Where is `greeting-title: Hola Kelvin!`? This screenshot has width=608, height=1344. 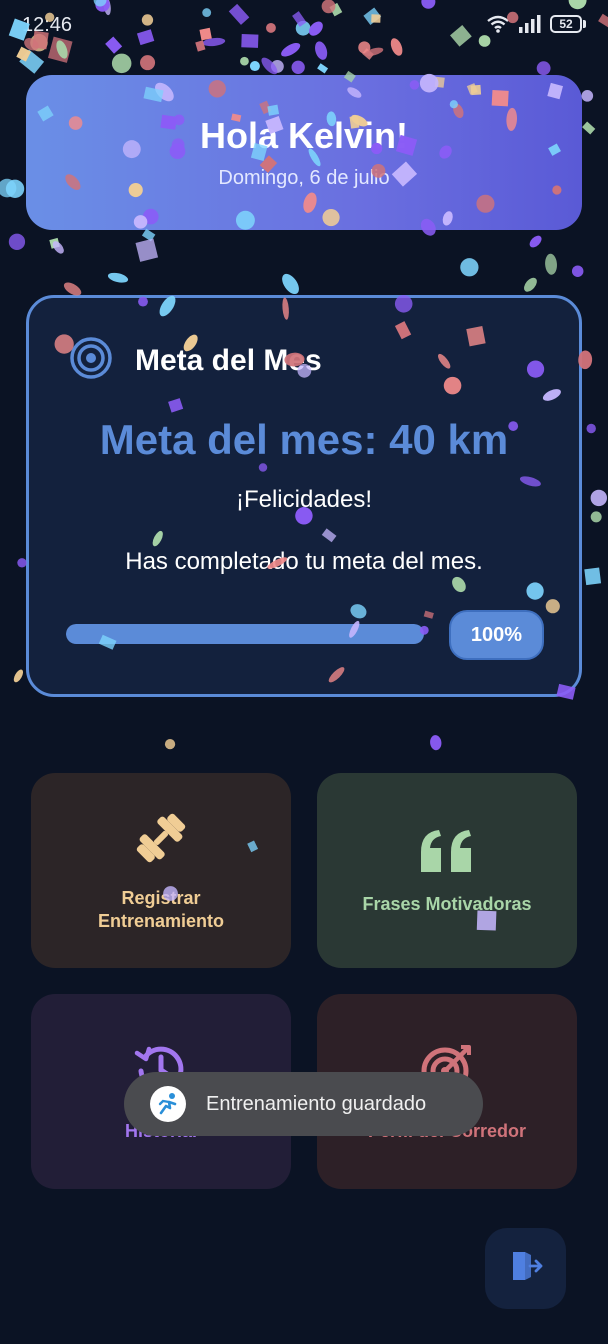 greeting-title: Hola Kelvin! is located at coordinates (304, 135).